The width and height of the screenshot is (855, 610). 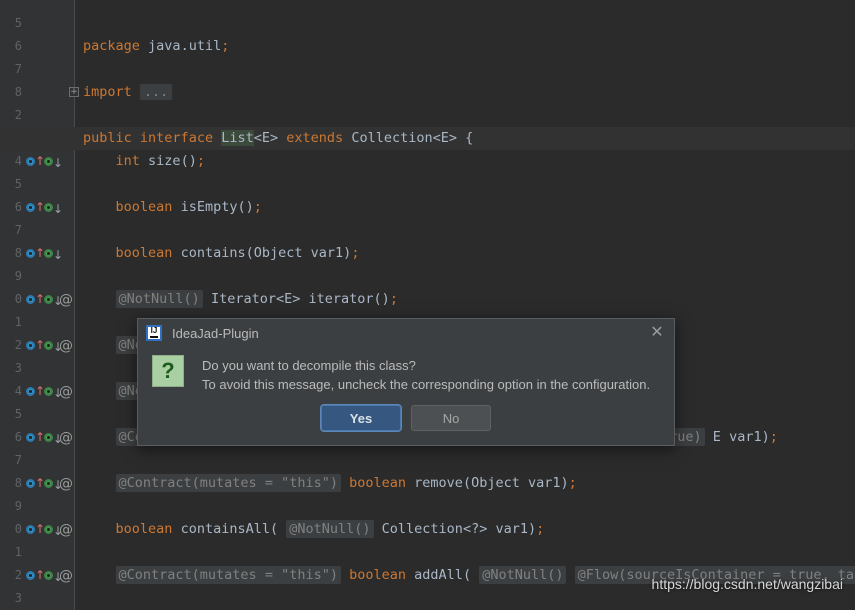 I want to click on code-line: int size();, so click(x=427, y=161).